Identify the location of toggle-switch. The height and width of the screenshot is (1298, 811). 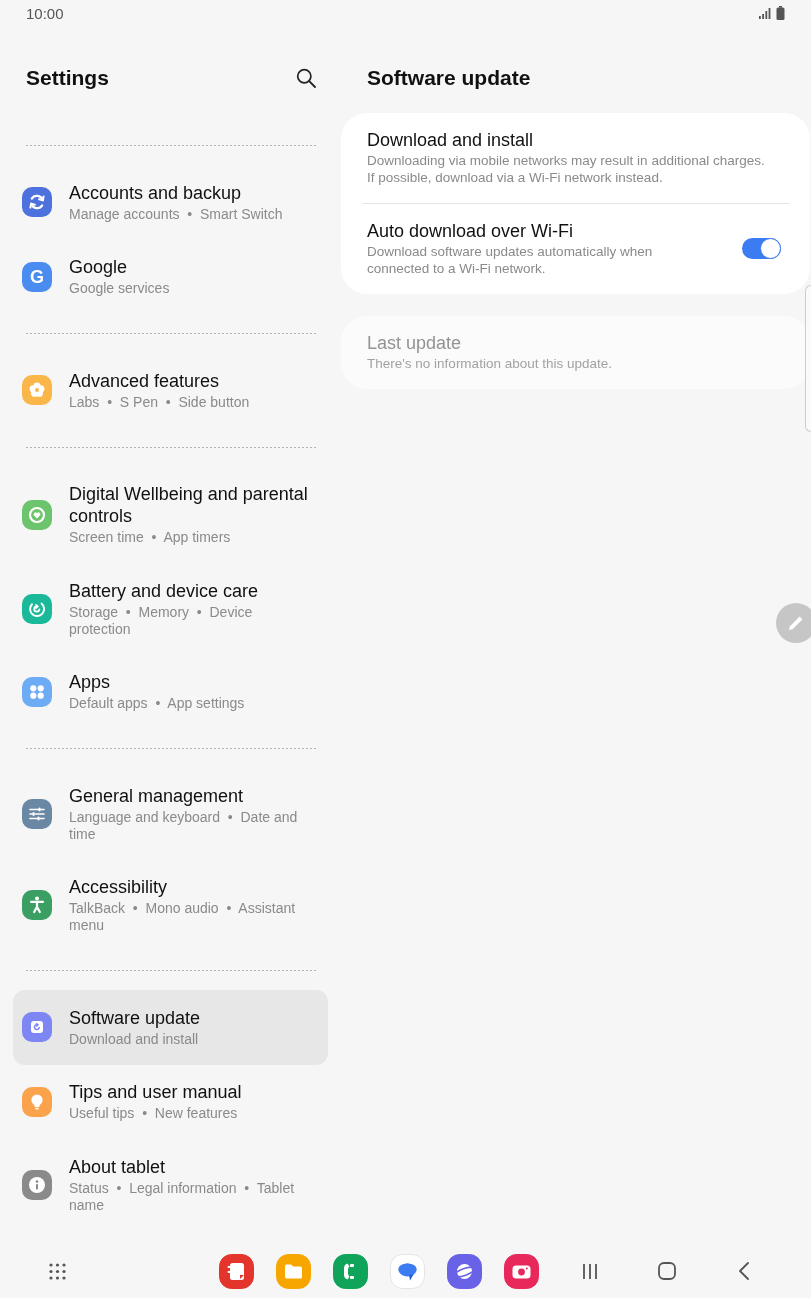
(761, 248).